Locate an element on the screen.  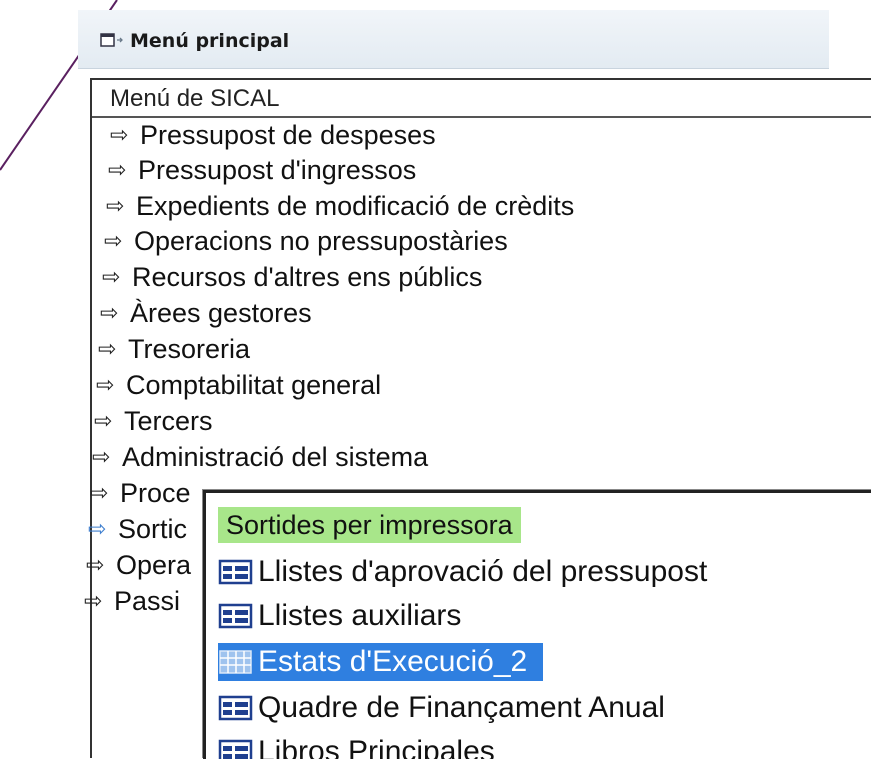
menu-item-label: Pressupost de despeses is located at coordinates (288, 135).